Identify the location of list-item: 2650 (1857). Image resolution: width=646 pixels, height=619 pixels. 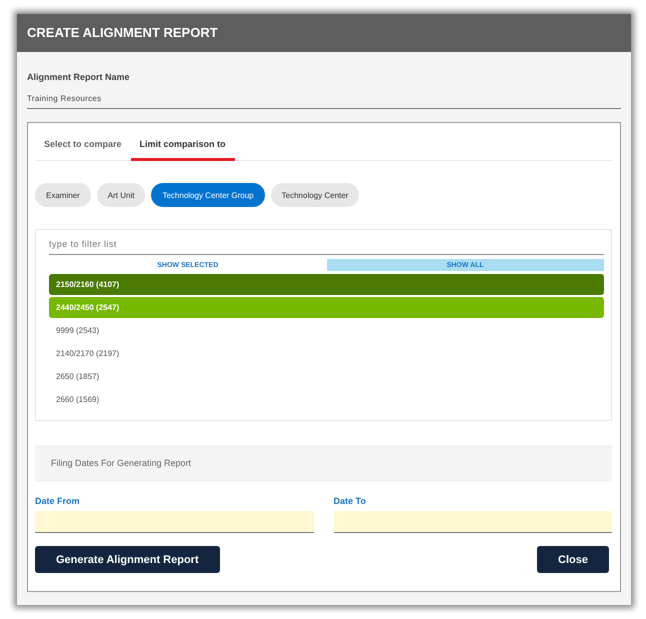
(326, 376).